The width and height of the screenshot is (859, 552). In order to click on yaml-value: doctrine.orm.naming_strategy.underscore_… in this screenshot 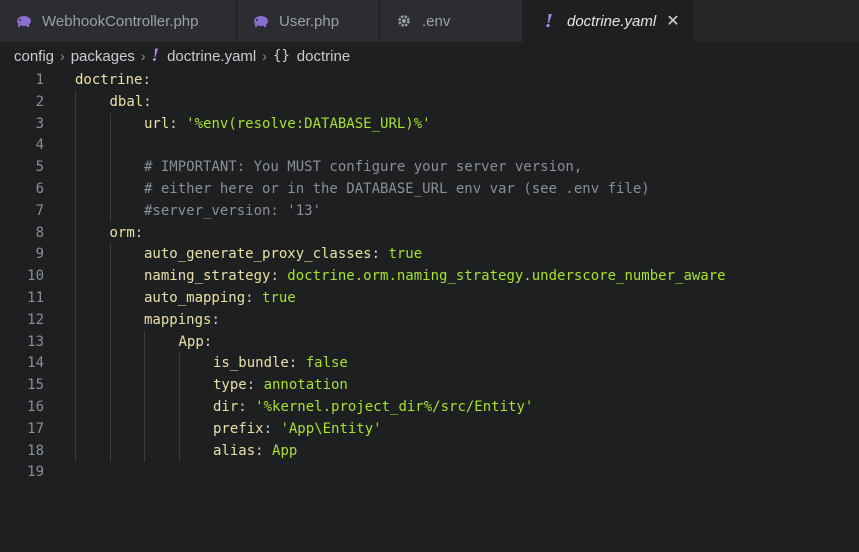, I will do `click(506, 276)`.